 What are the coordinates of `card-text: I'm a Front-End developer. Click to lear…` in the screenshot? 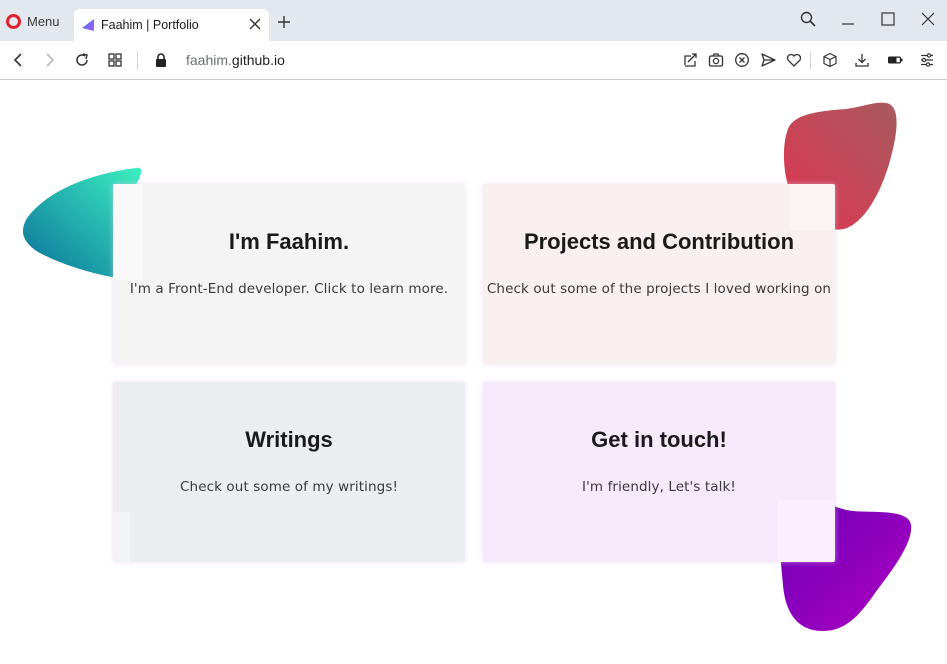 It's located at (289, 289).